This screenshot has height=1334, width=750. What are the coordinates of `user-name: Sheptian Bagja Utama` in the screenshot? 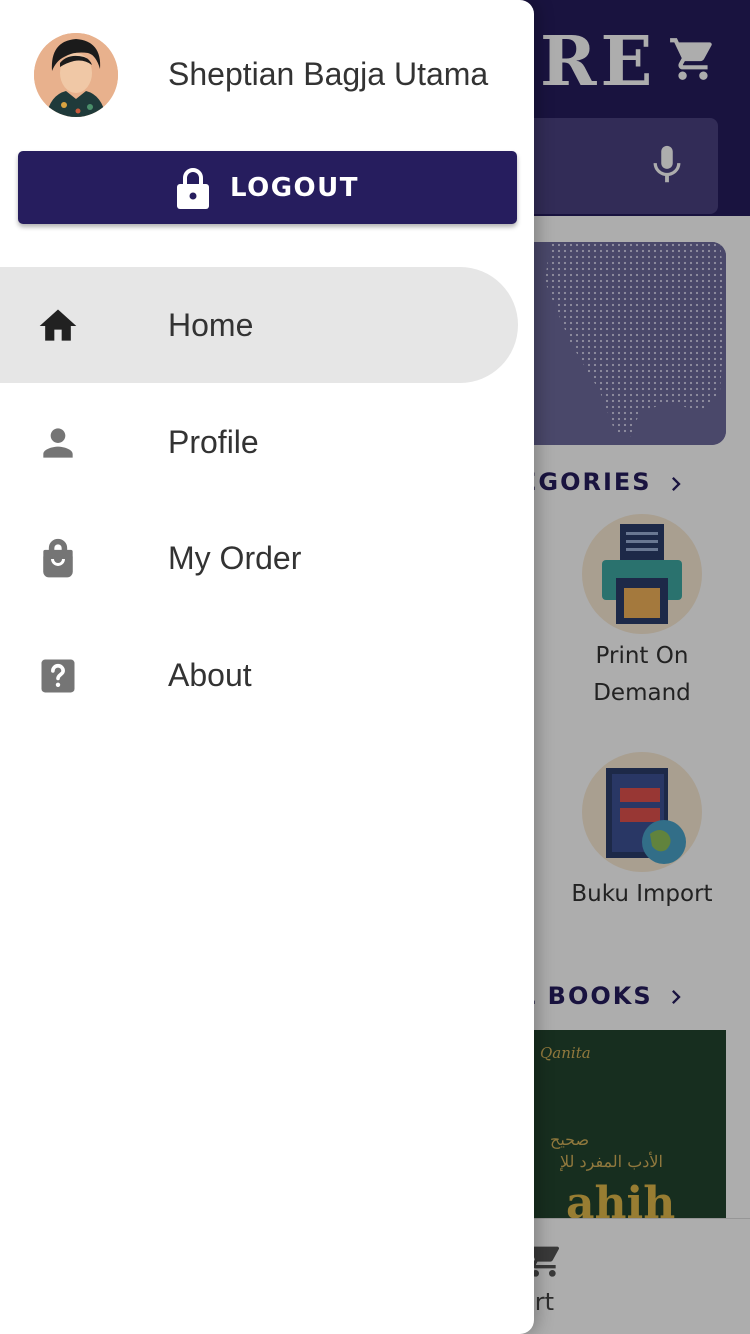 It's located at (328, 74).